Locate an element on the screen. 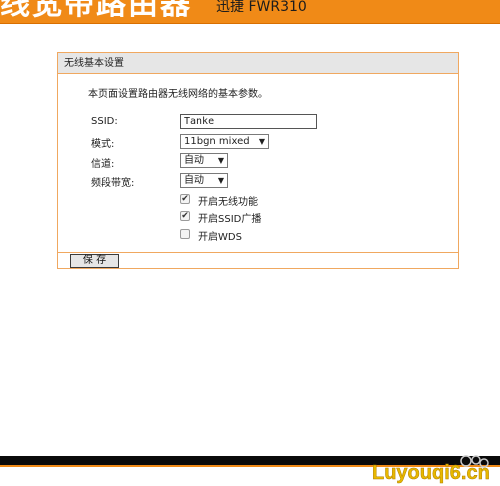  ssid-broadcast-label: 开启SSID广播 is located at coordinates (230, 219).